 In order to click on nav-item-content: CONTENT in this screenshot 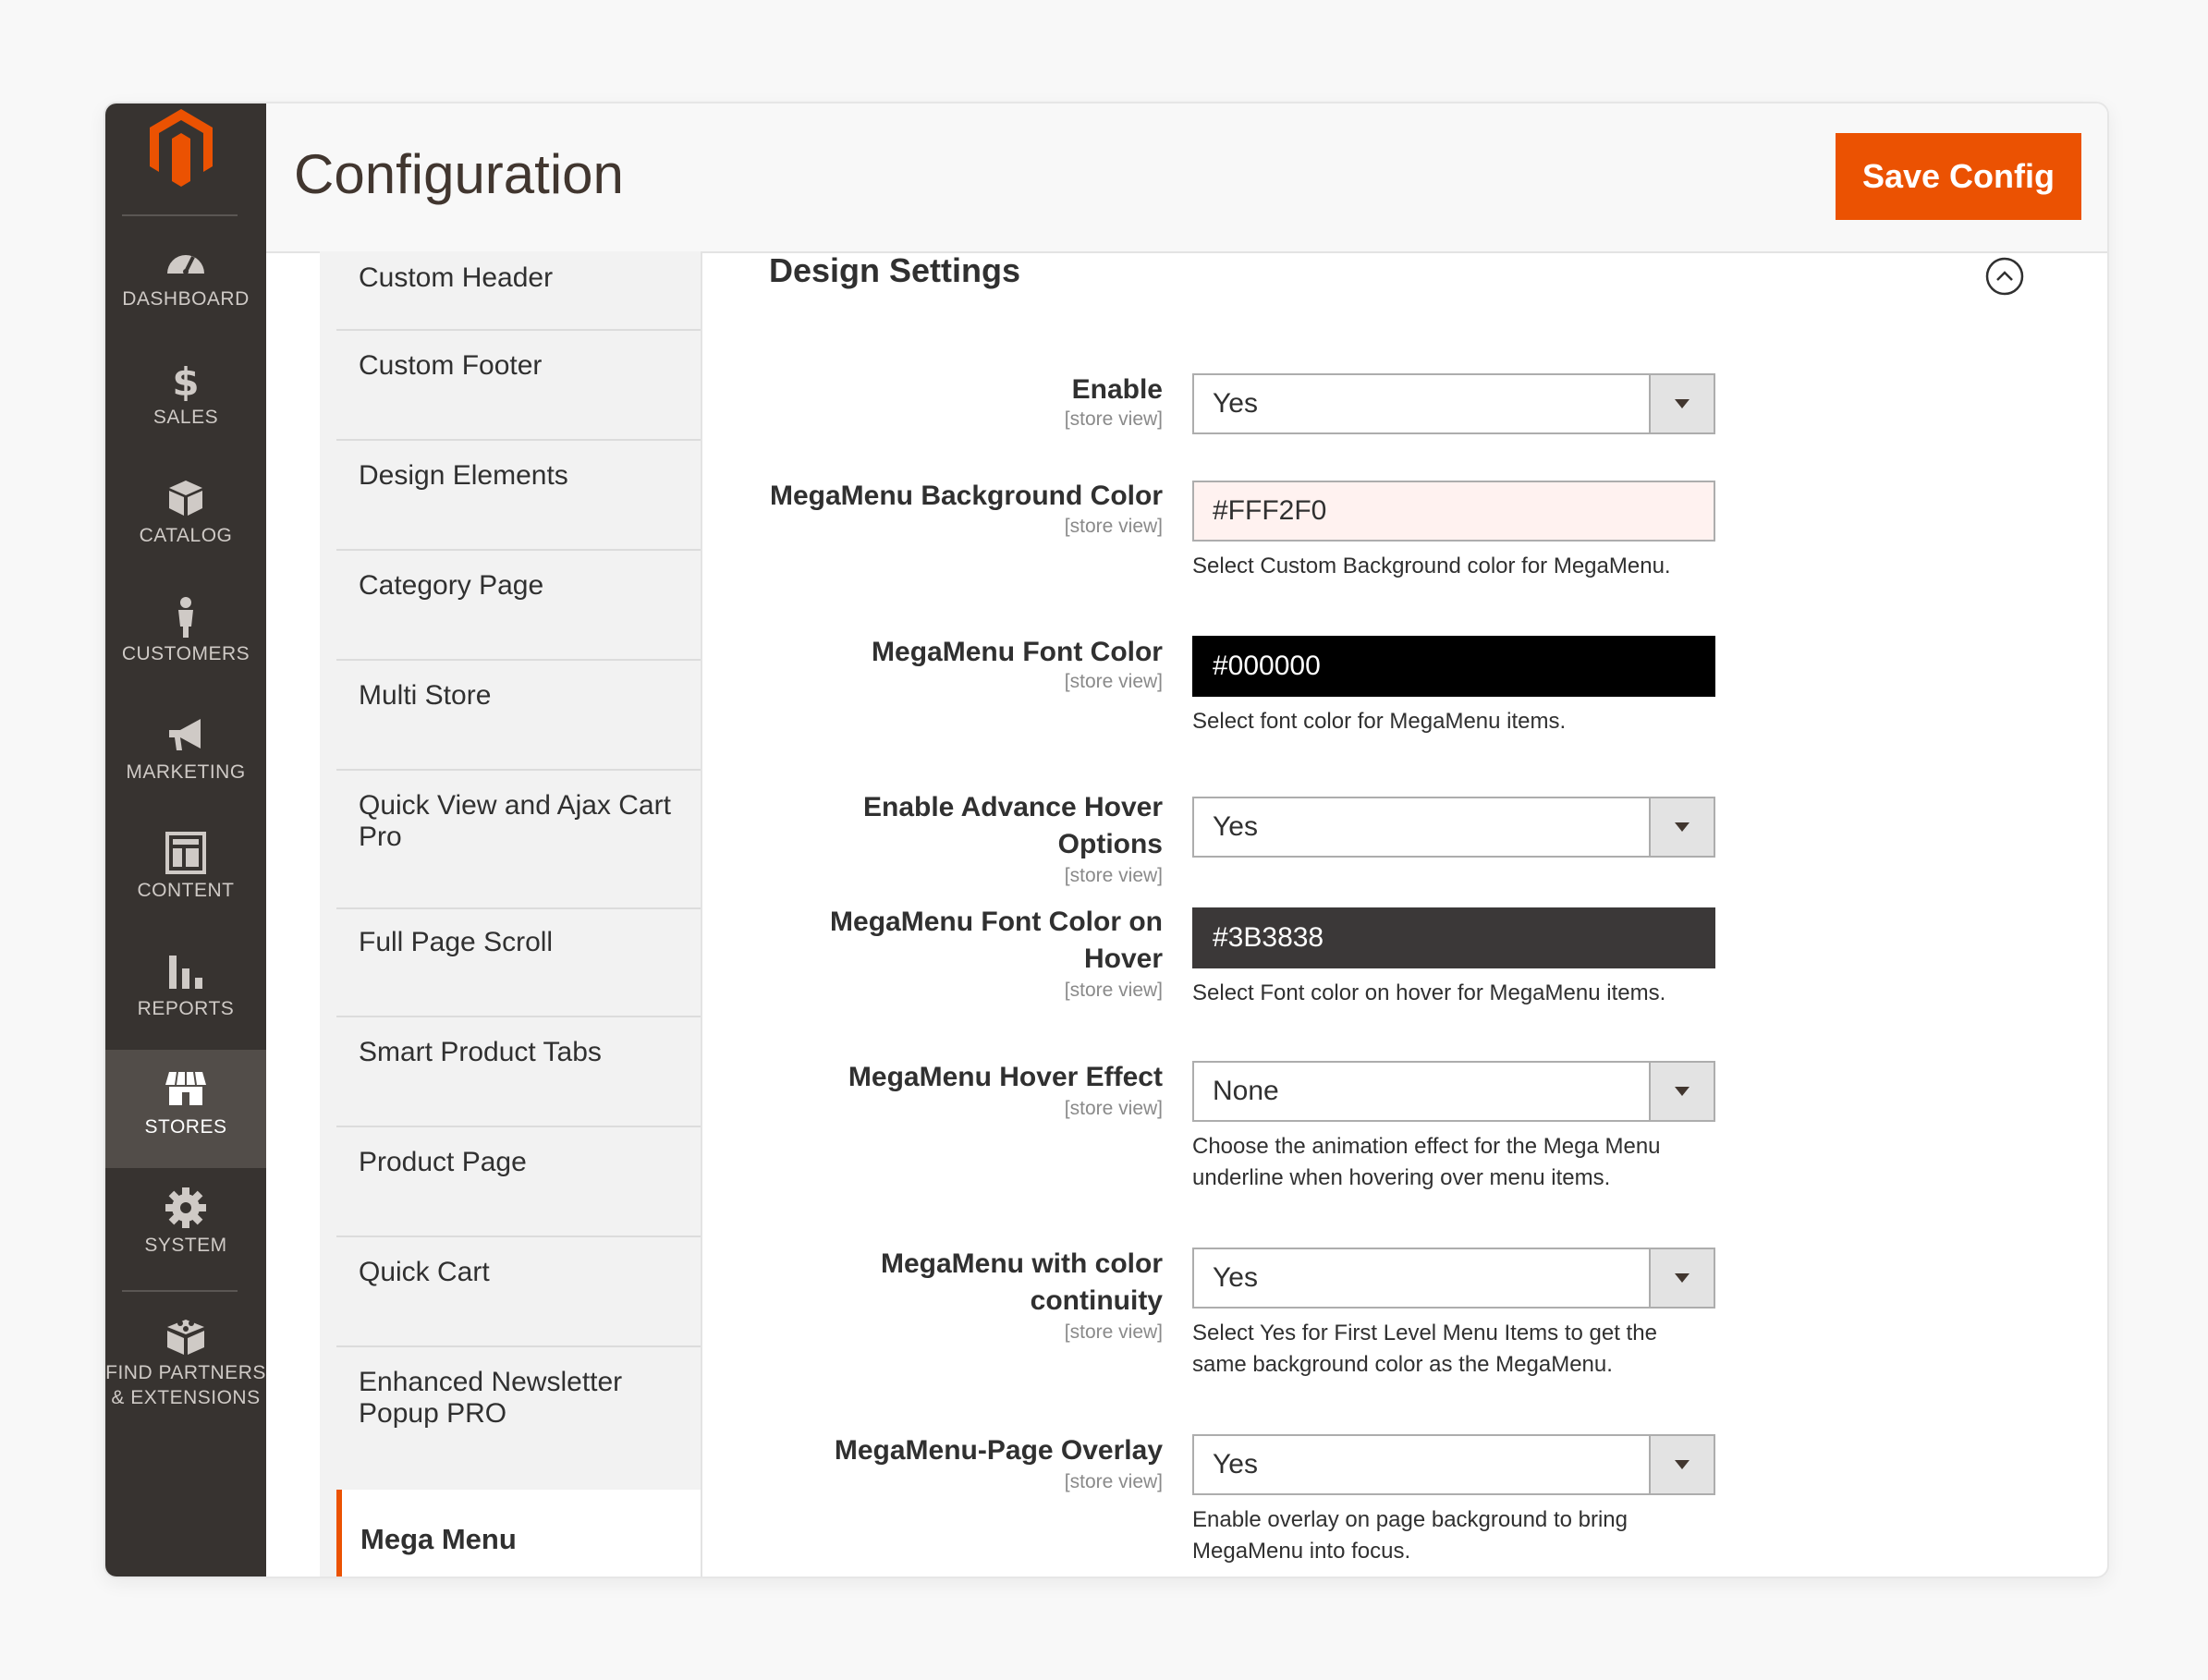, I will do `click(185, 872)`.